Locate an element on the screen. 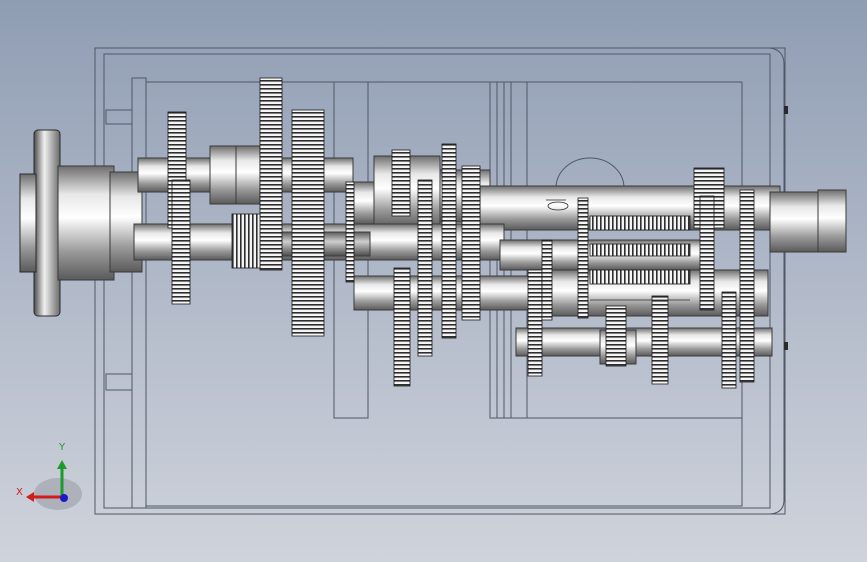 The image size is (867, 562). y-axis-arrow is located at coordinates (62, 464).